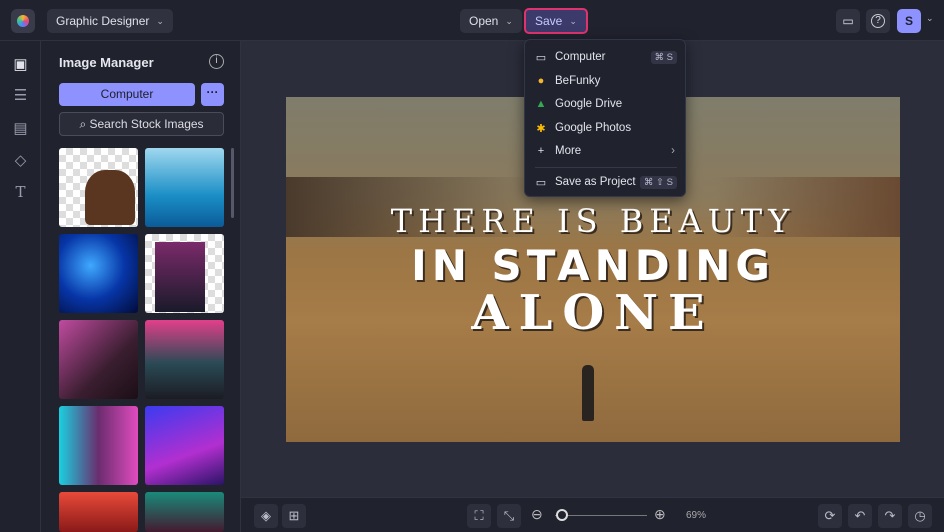 The height and width of the screenshot is (532, 944). I want to click on shortcut-badge: ⌘ ⇧ S, so click(658, 182).